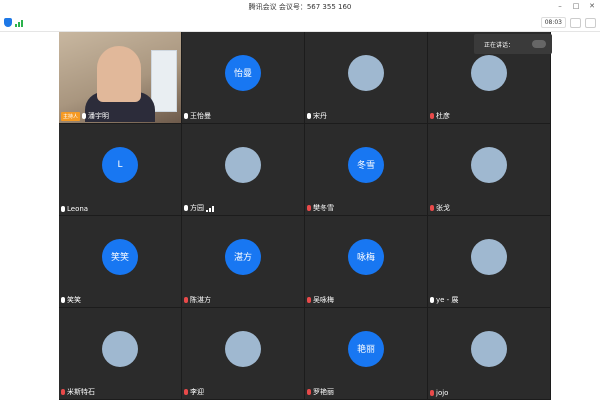 Image resolution: width=600 pixels, height=400 pixels. Describe the element at coordinates (81, 392) in the screenshot. I see `participant-name: 米斯特石` at that location.